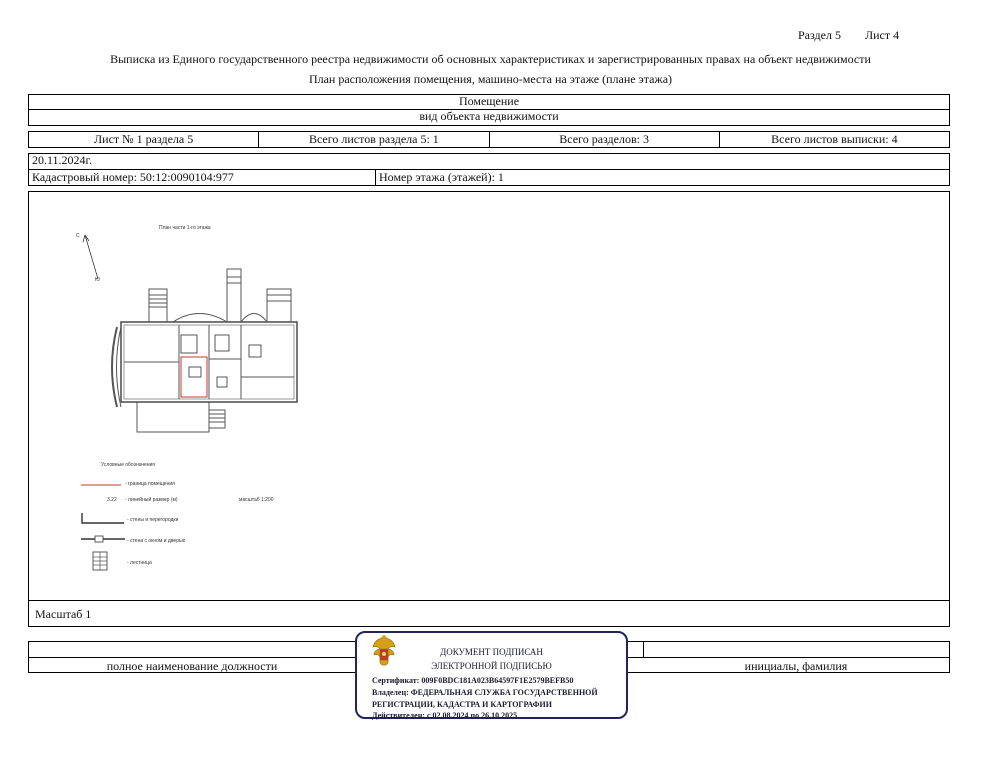 The width and height of the screenshot is (981, 759). I want to click on legend-dim-value: 3.22, so click(112, 500).